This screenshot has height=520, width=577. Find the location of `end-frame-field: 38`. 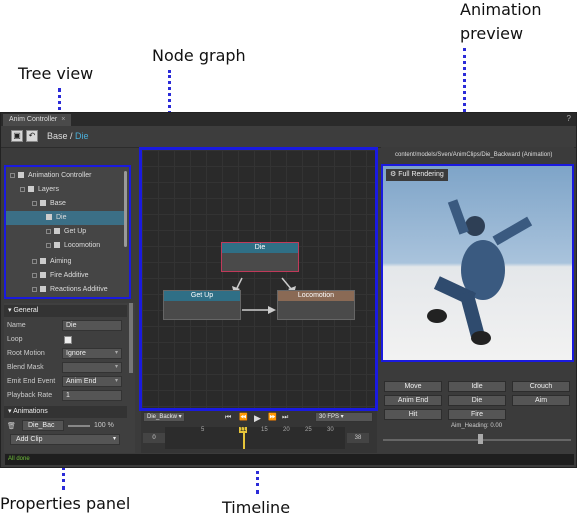

end-frame-field: 38 is located at coordinates (358, 438).